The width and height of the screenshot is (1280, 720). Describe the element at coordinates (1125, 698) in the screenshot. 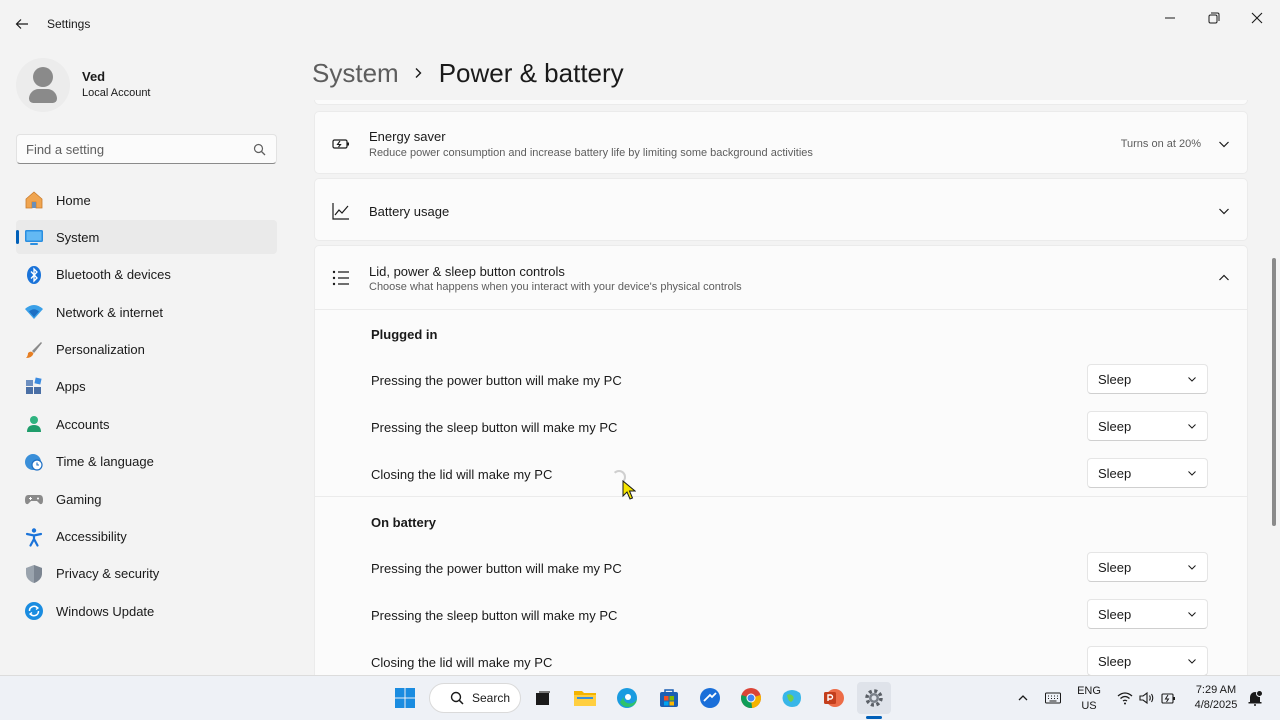

I see `wifi-icon` at that location.